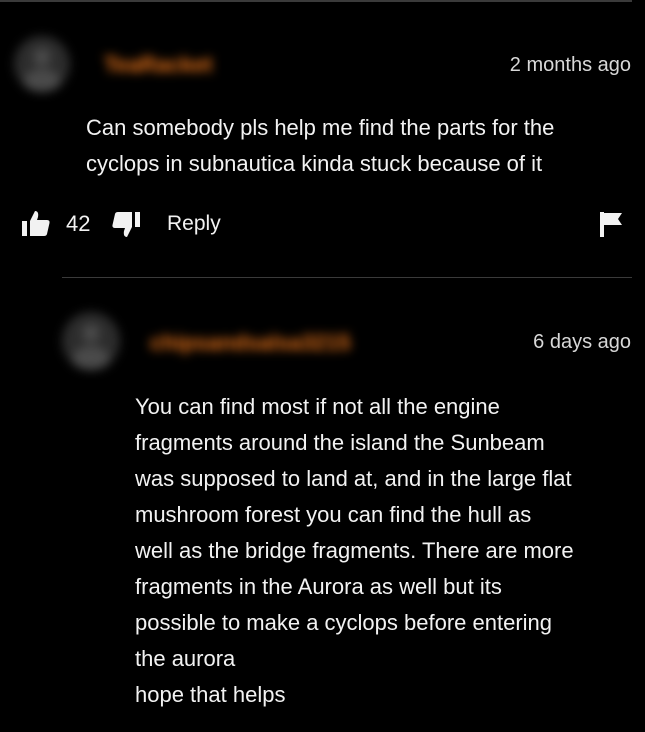 The height and width of the screenshot is (732, 645). What do you see at coordinates (185, 658) in the screenshot?
I see `reply-body-line: the aurora` at bounding box center [185, 658].